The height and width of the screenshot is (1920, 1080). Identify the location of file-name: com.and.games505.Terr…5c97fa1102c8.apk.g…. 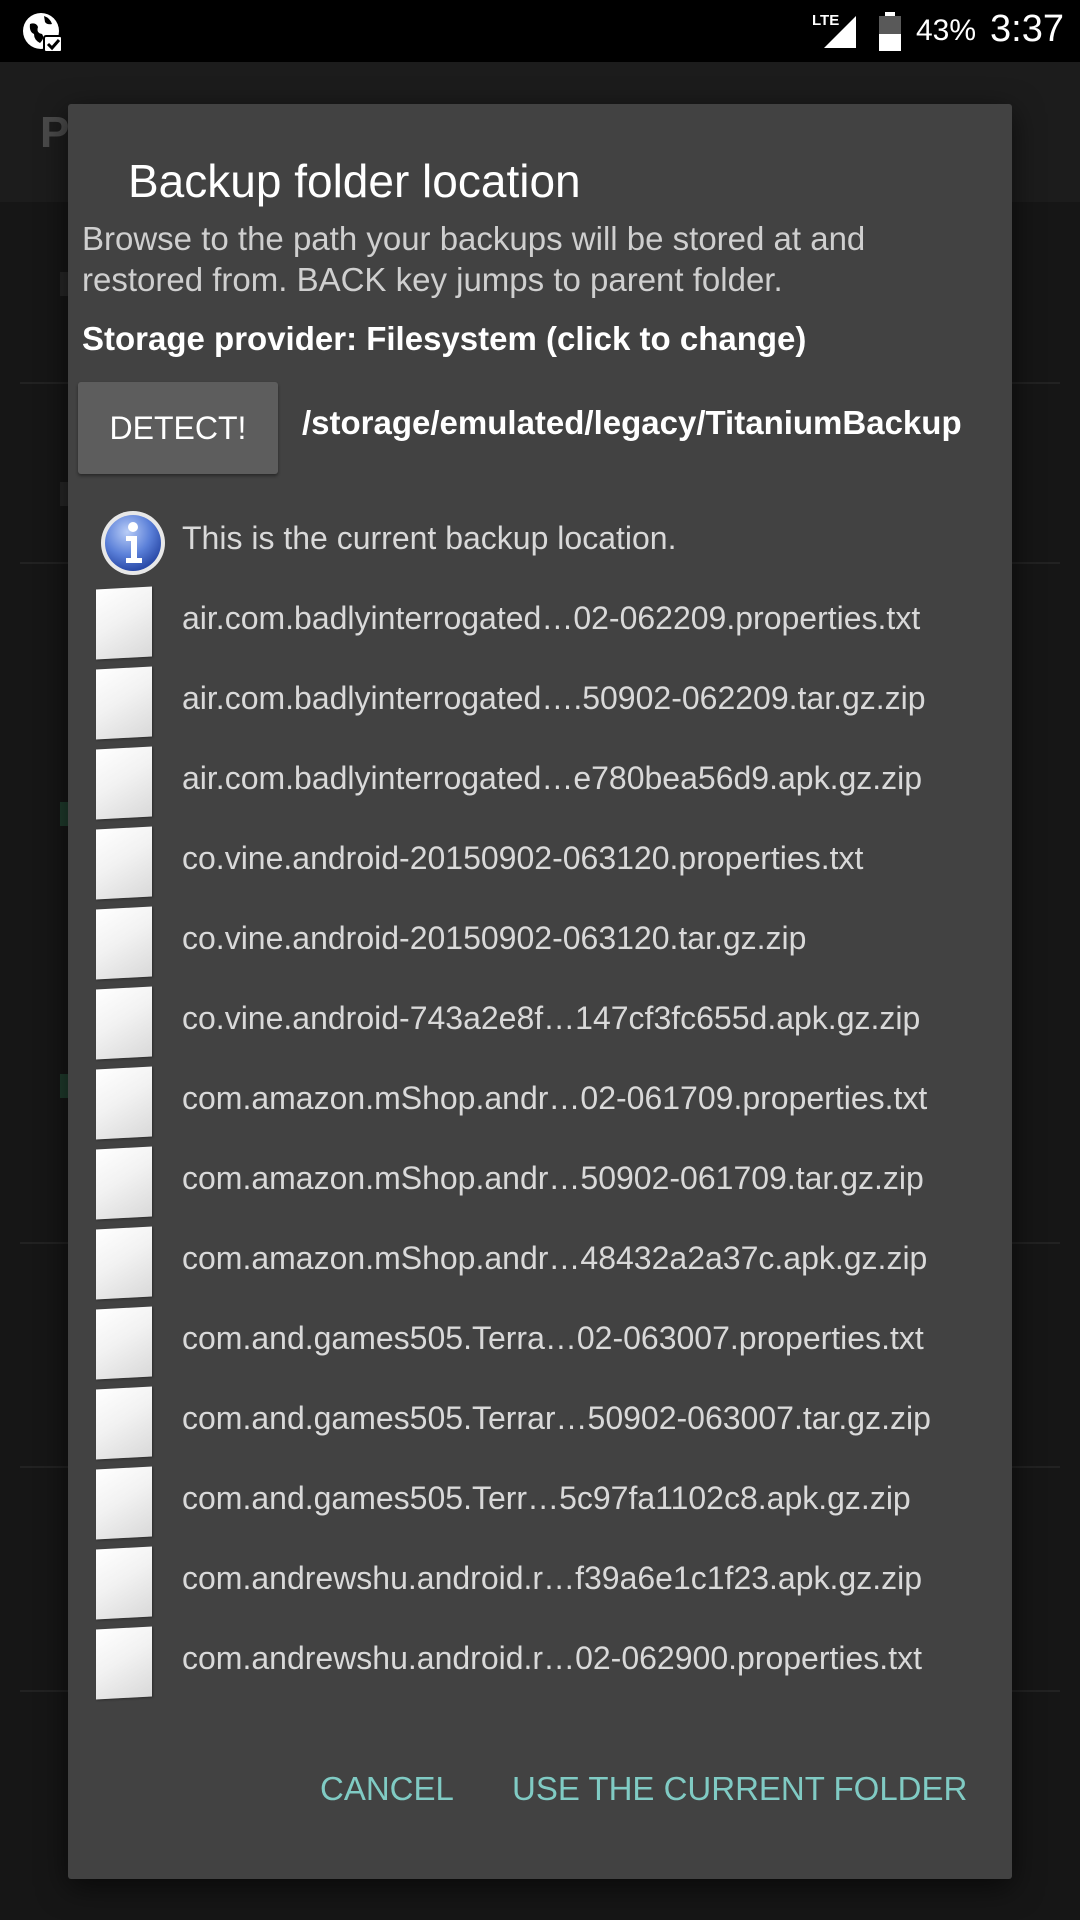
(546, 1498).